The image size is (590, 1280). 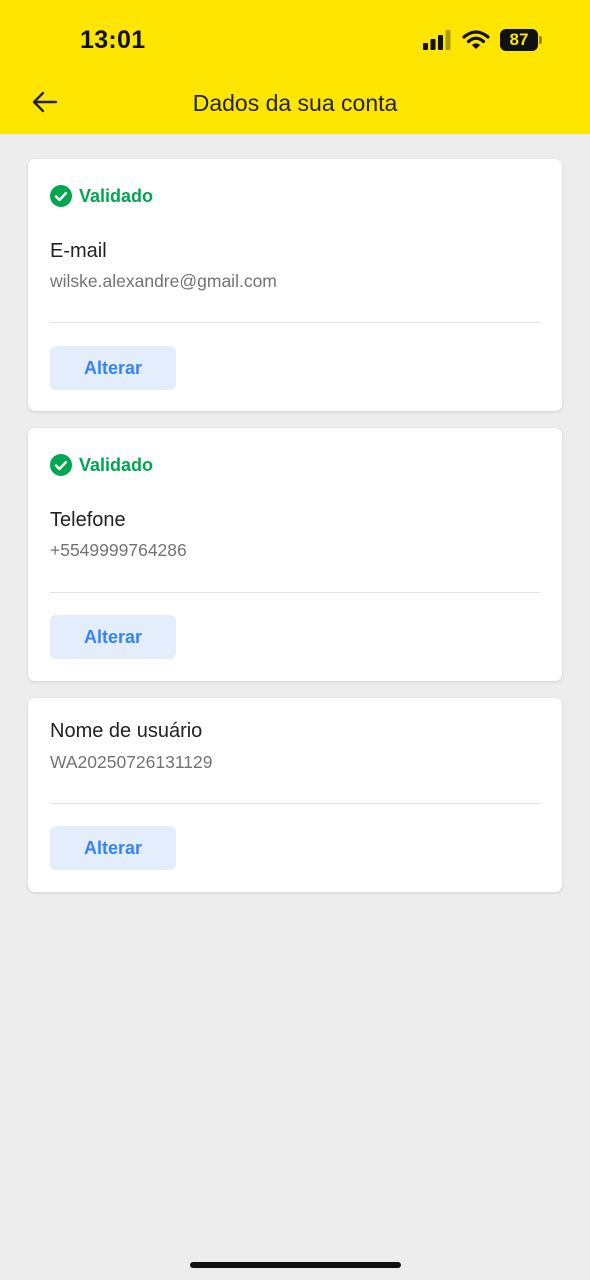 I want to click on change-username-button: Alterar, so click(x=113, y=848).